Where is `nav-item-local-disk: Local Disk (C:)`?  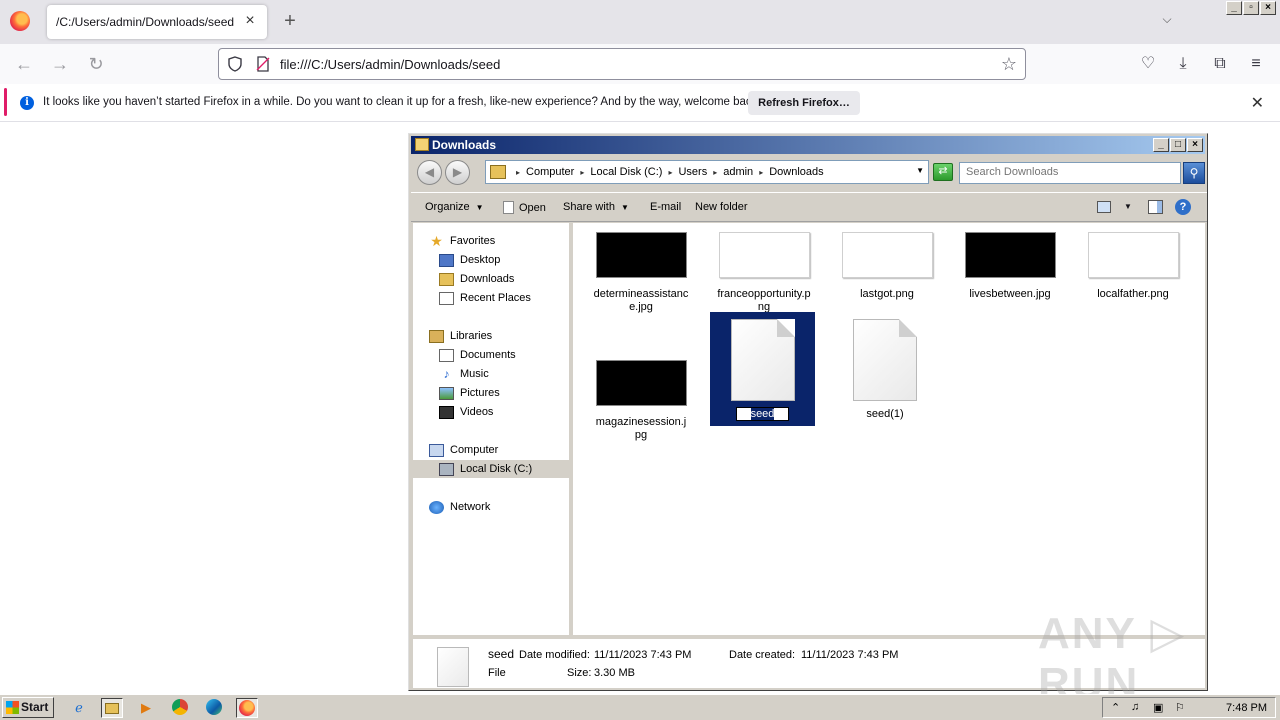
nav-item-local-disk: Local Disk (C:) is located at coordinates (491, 469).